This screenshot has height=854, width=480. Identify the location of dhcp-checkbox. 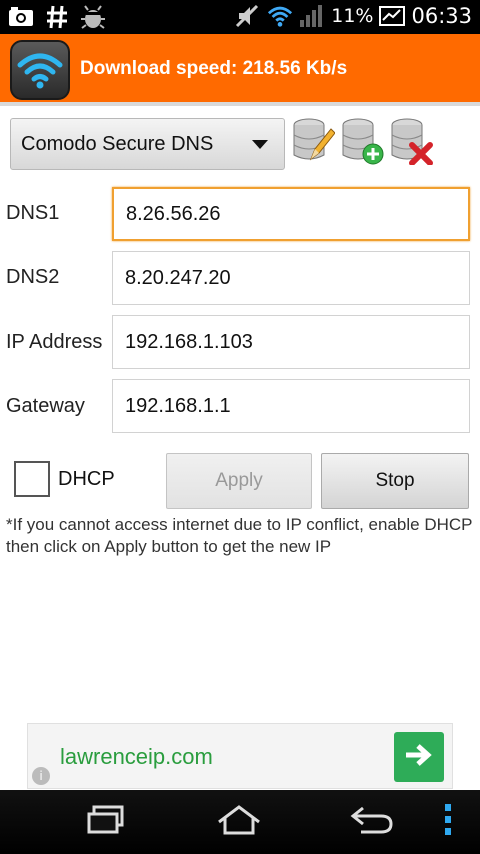
(32, 479).